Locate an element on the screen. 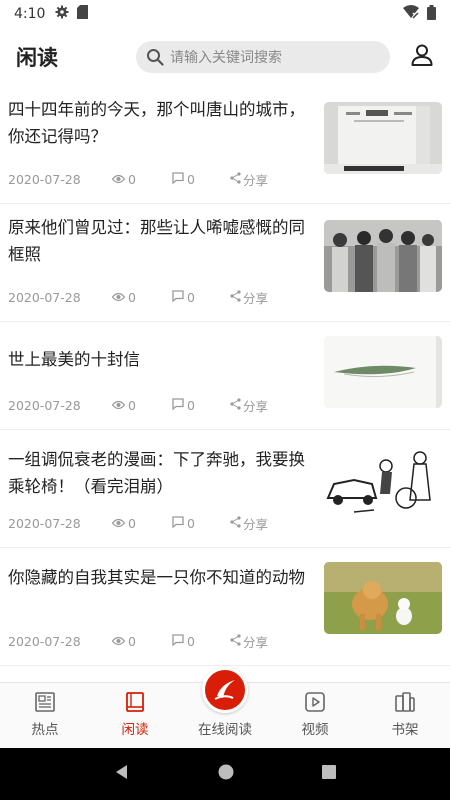 The width and height of the screenshot is (450, 800). bottom-tab-bar: 热点 闲读 在线阅读 视频 书架 is located at coordinates (225, 707).